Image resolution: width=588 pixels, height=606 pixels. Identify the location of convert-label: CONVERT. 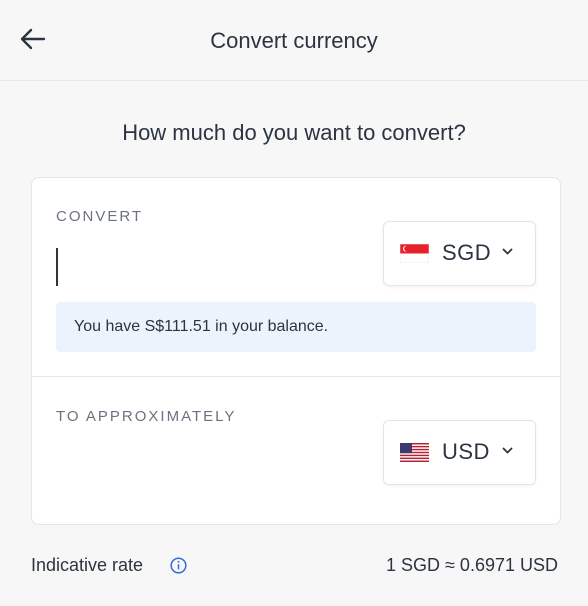
(100, 216).